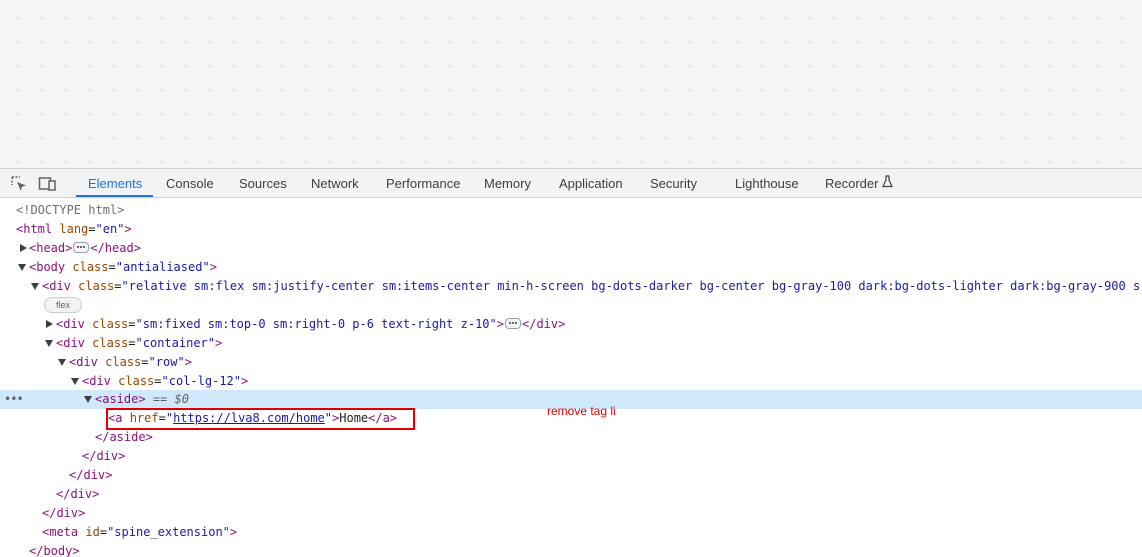 The image size is (1142, 557). Describe the element at coordinates (51, 267) in the screenshot. I see `tag-name: body` at that location.